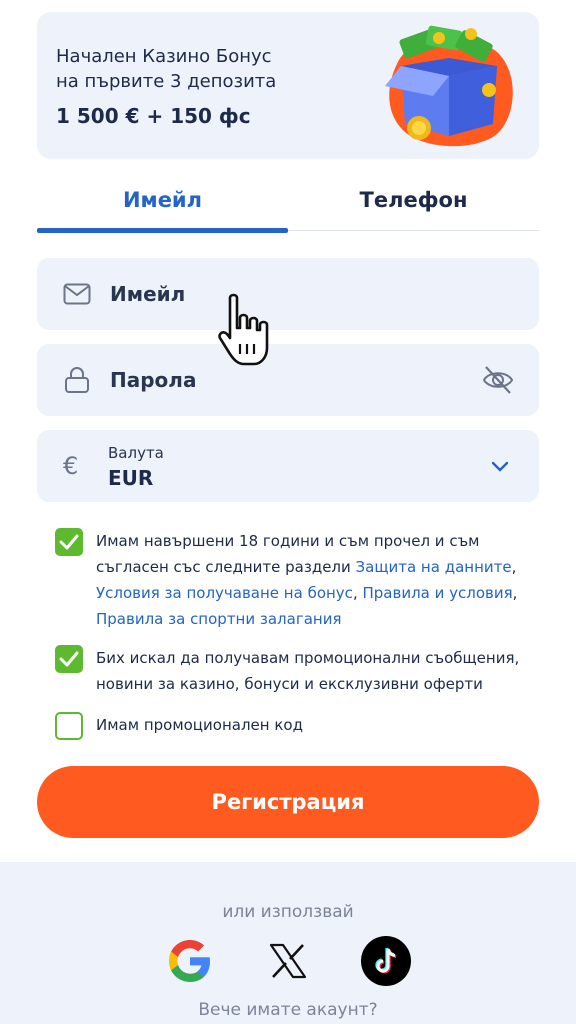 Image resolution: width=576 pixels, height=1024 pixels. I want to click on chevron-down-icon, so click(500, 466).